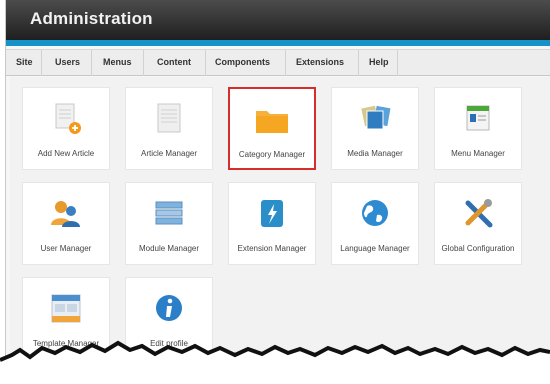  What do you see at coordinates (169, 213) in the screenshot?
I see `module-icon` at bounding box center [169, 213].